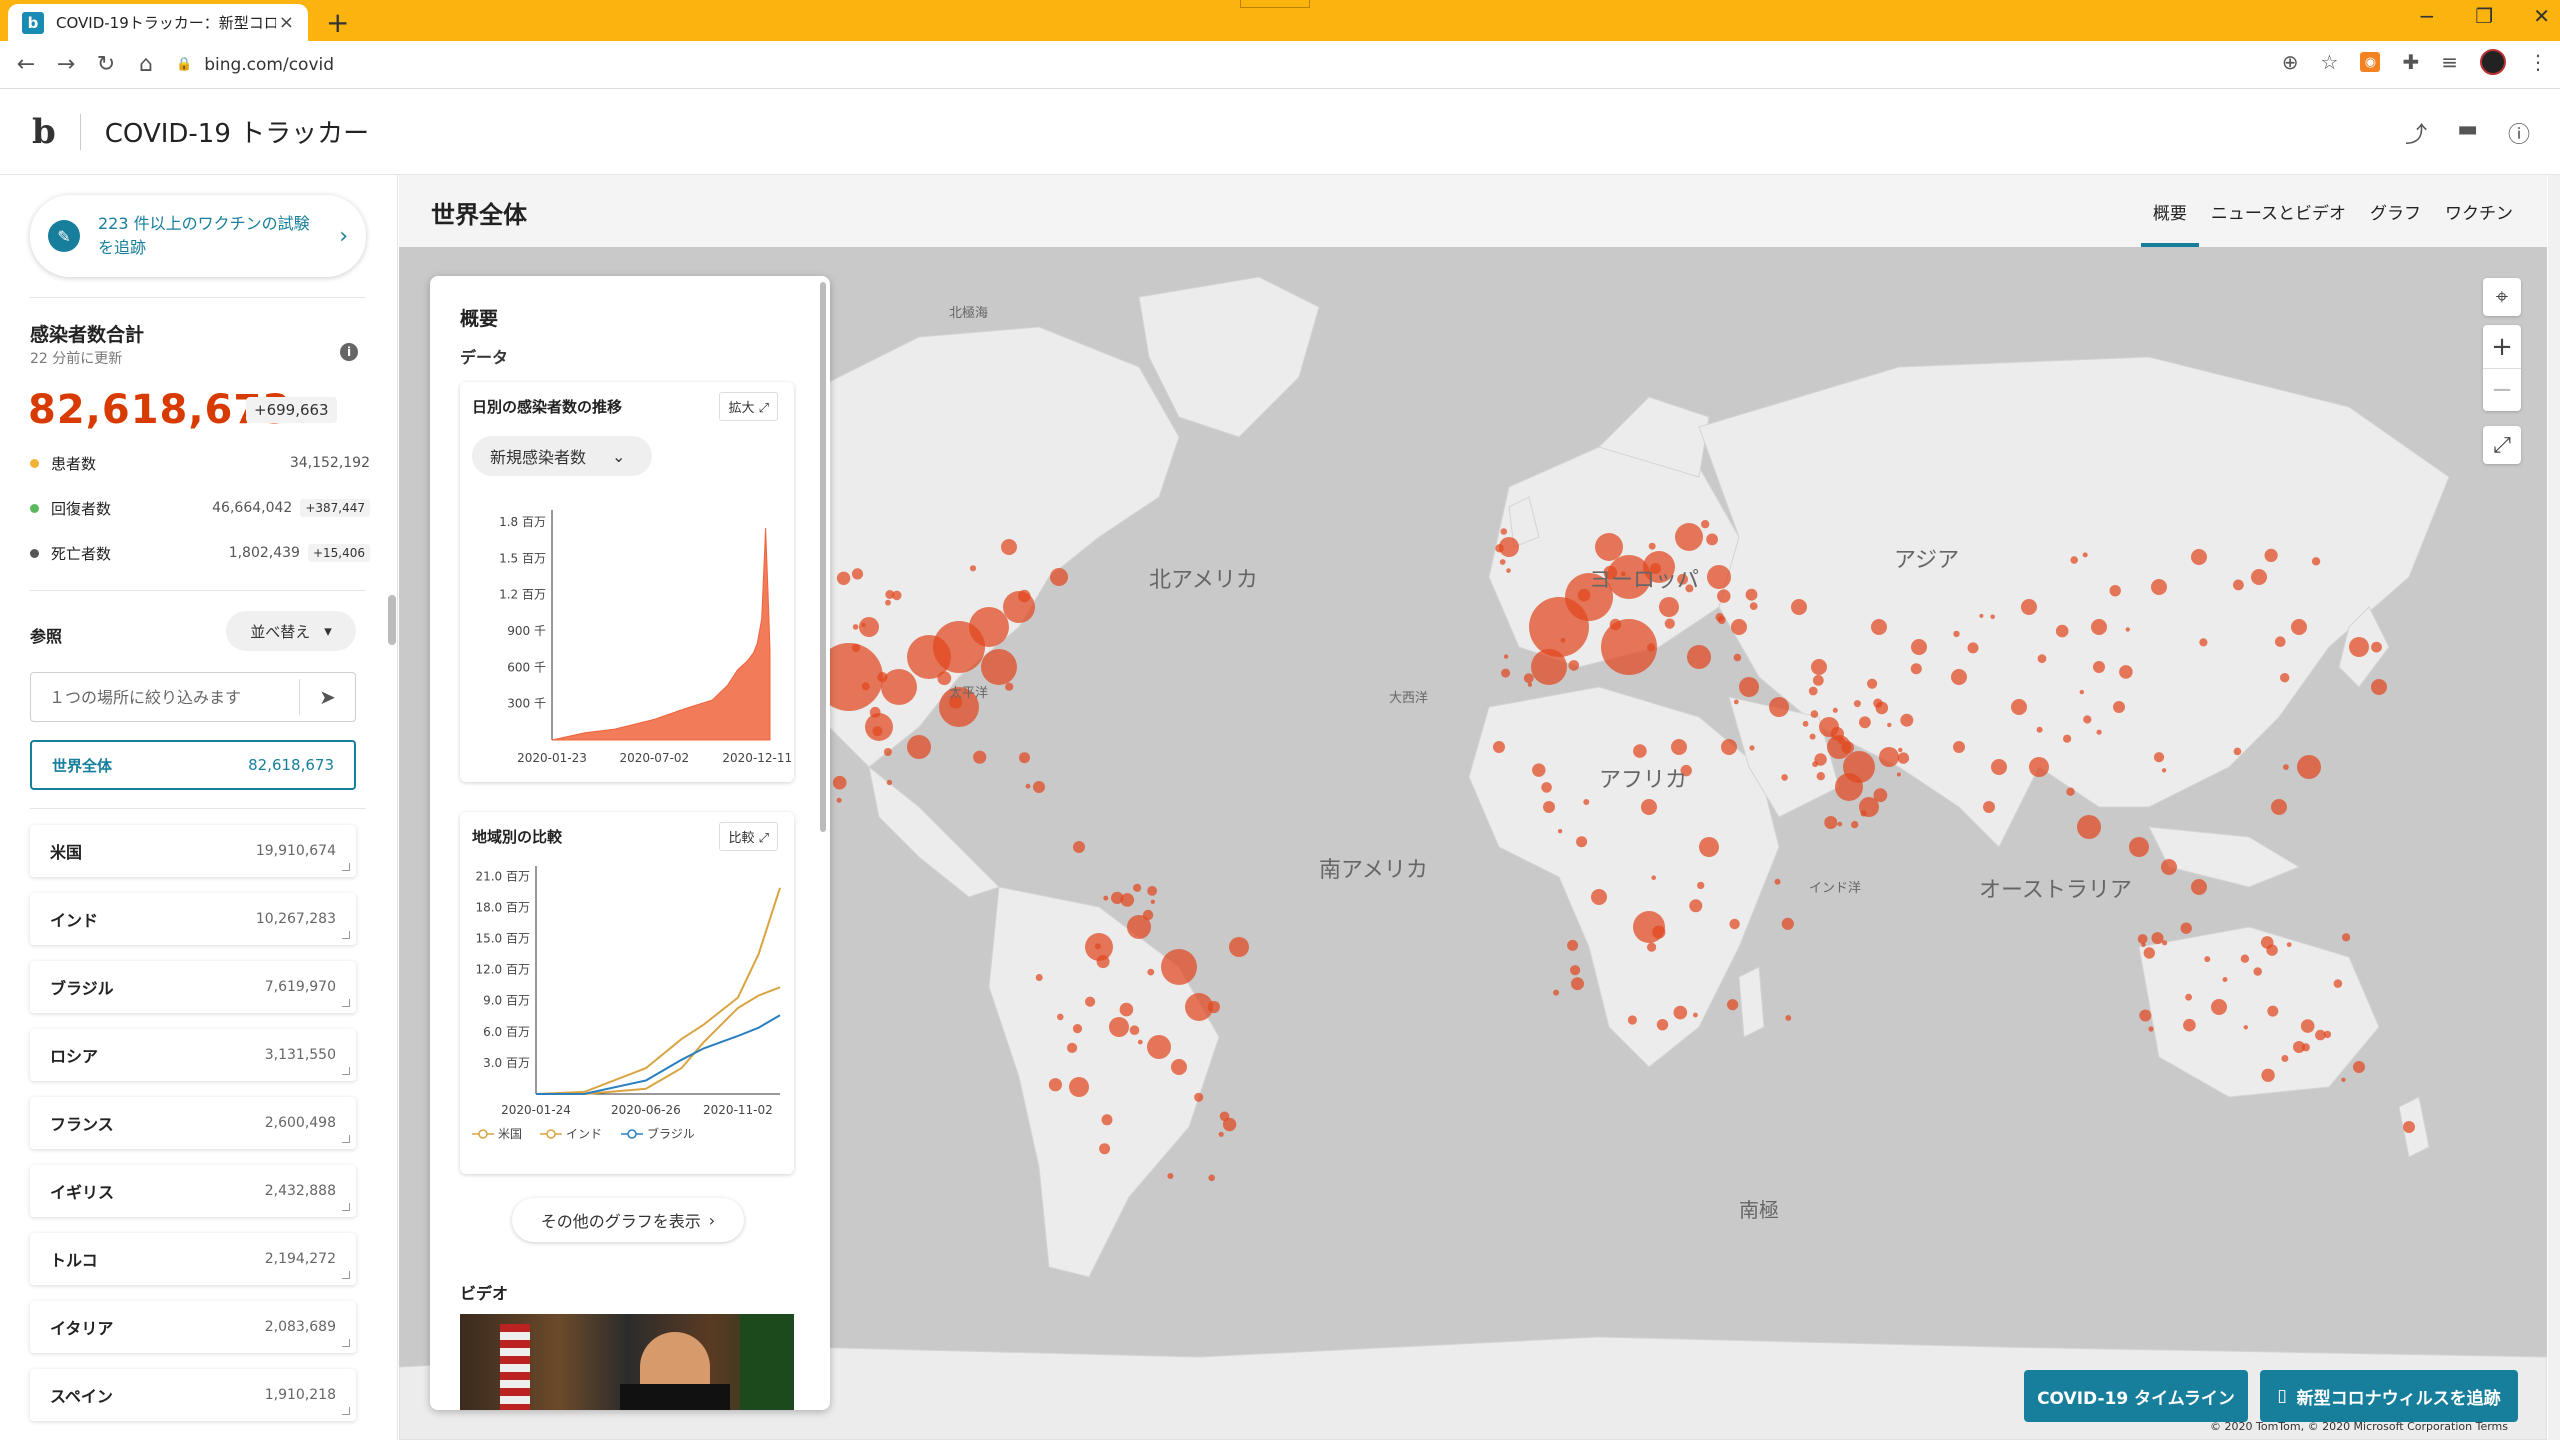 The height and width of the screenshot is (1440, 2560). I want to click on window-close-icon: ✕, so click(2541, 16).